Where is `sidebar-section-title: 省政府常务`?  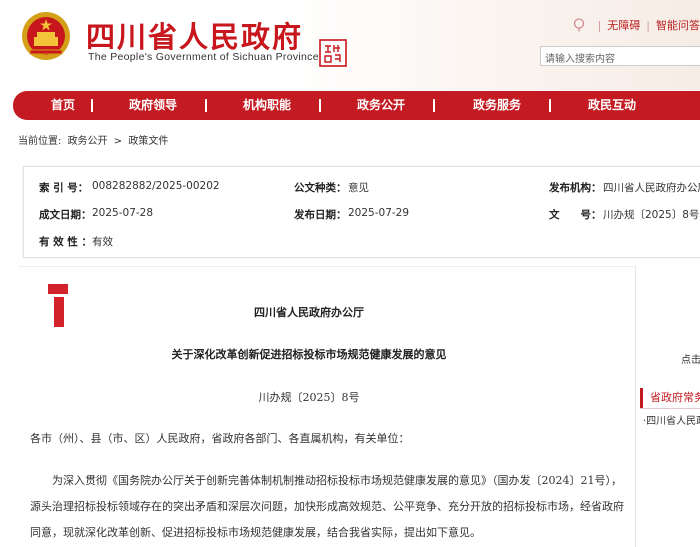
sidebar-section-title: 省政府常务 is located at coordinates (670, 398).